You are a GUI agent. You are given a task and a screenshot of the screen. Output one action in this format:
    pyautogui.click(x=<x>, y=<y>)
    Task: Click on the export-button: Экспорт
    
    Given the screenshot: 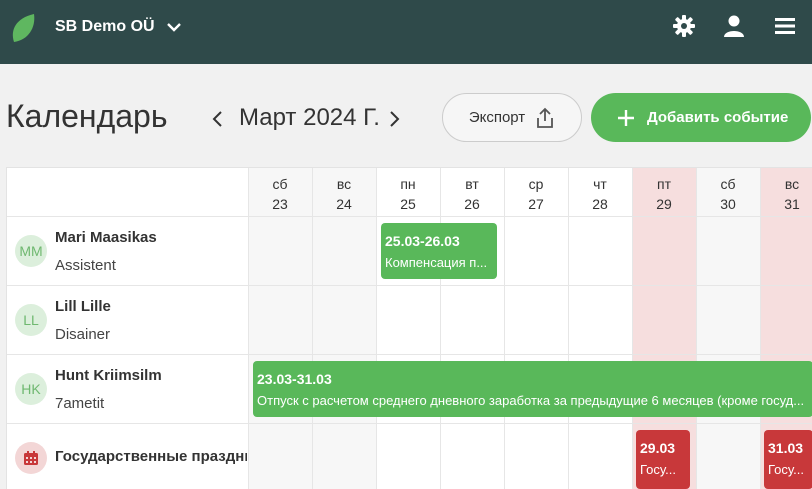 What is the action you would take?
    pyautogui.click(x=512, y=117)
    